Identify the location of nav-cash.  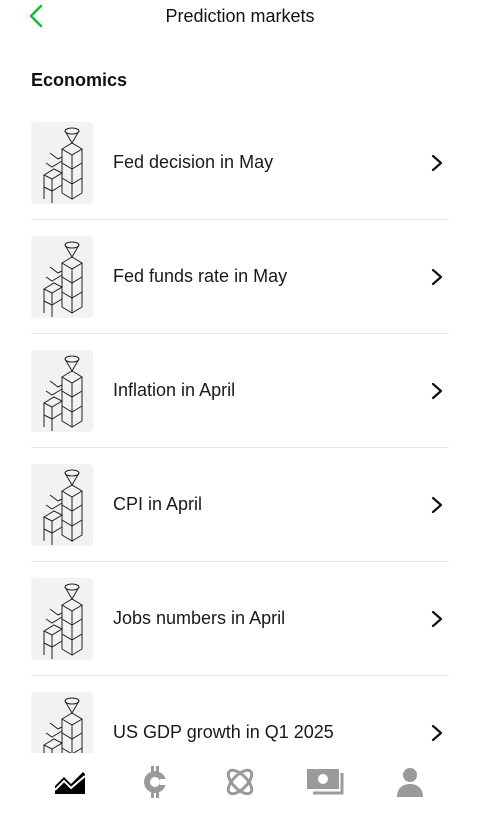
(325, 782).